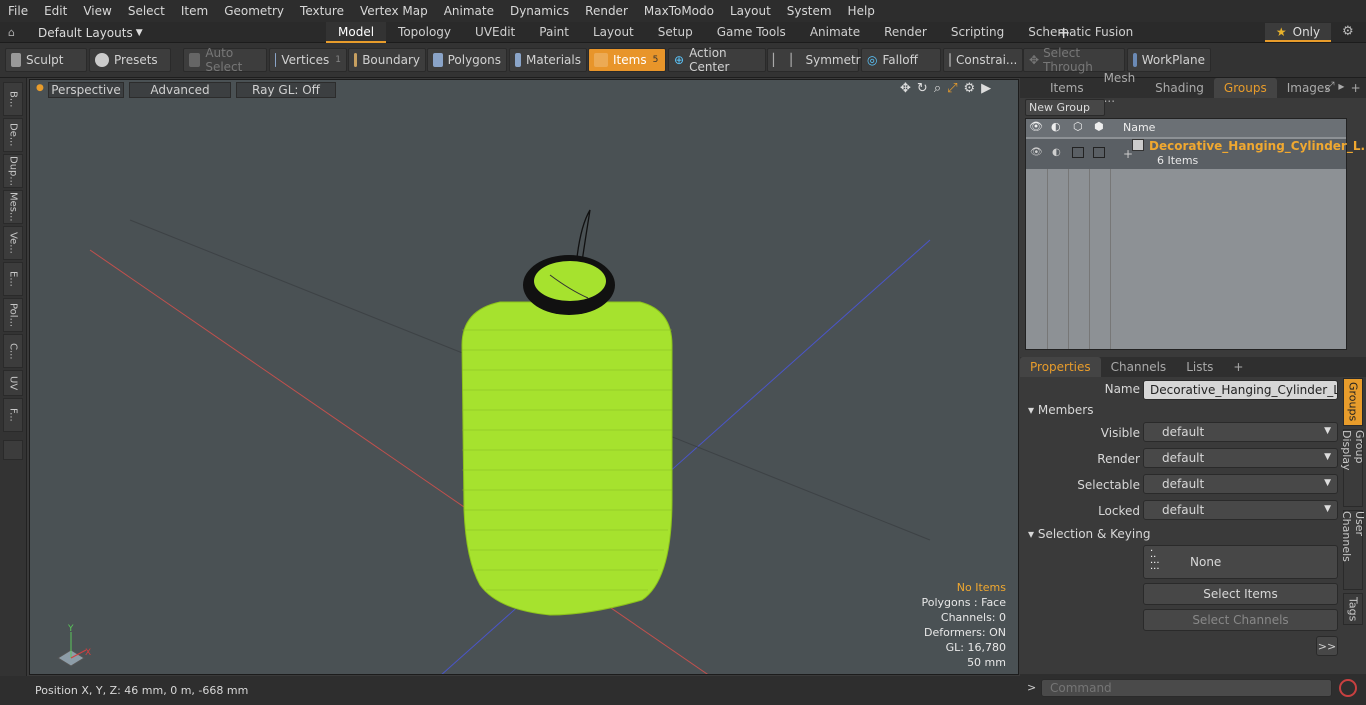 This screenshot has width=1366, height=705. I want to click on eye-icon: 👁, so click(1036, 126).